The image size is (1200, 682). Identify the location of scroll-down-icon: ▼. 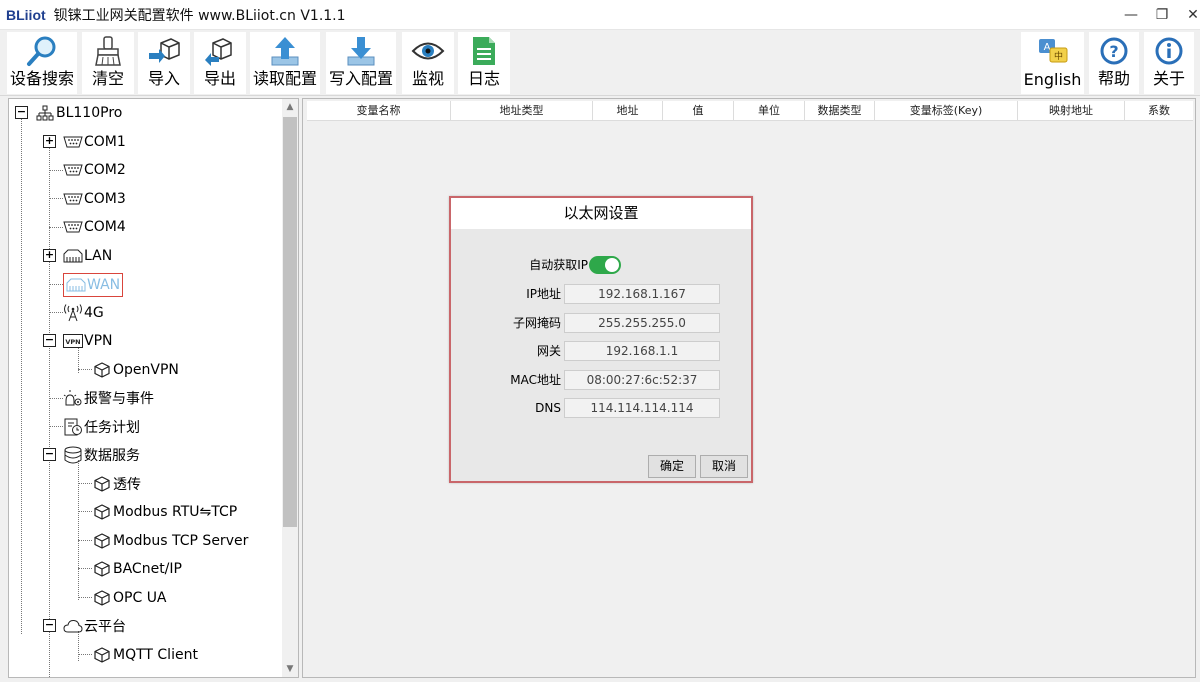
(290, 669).